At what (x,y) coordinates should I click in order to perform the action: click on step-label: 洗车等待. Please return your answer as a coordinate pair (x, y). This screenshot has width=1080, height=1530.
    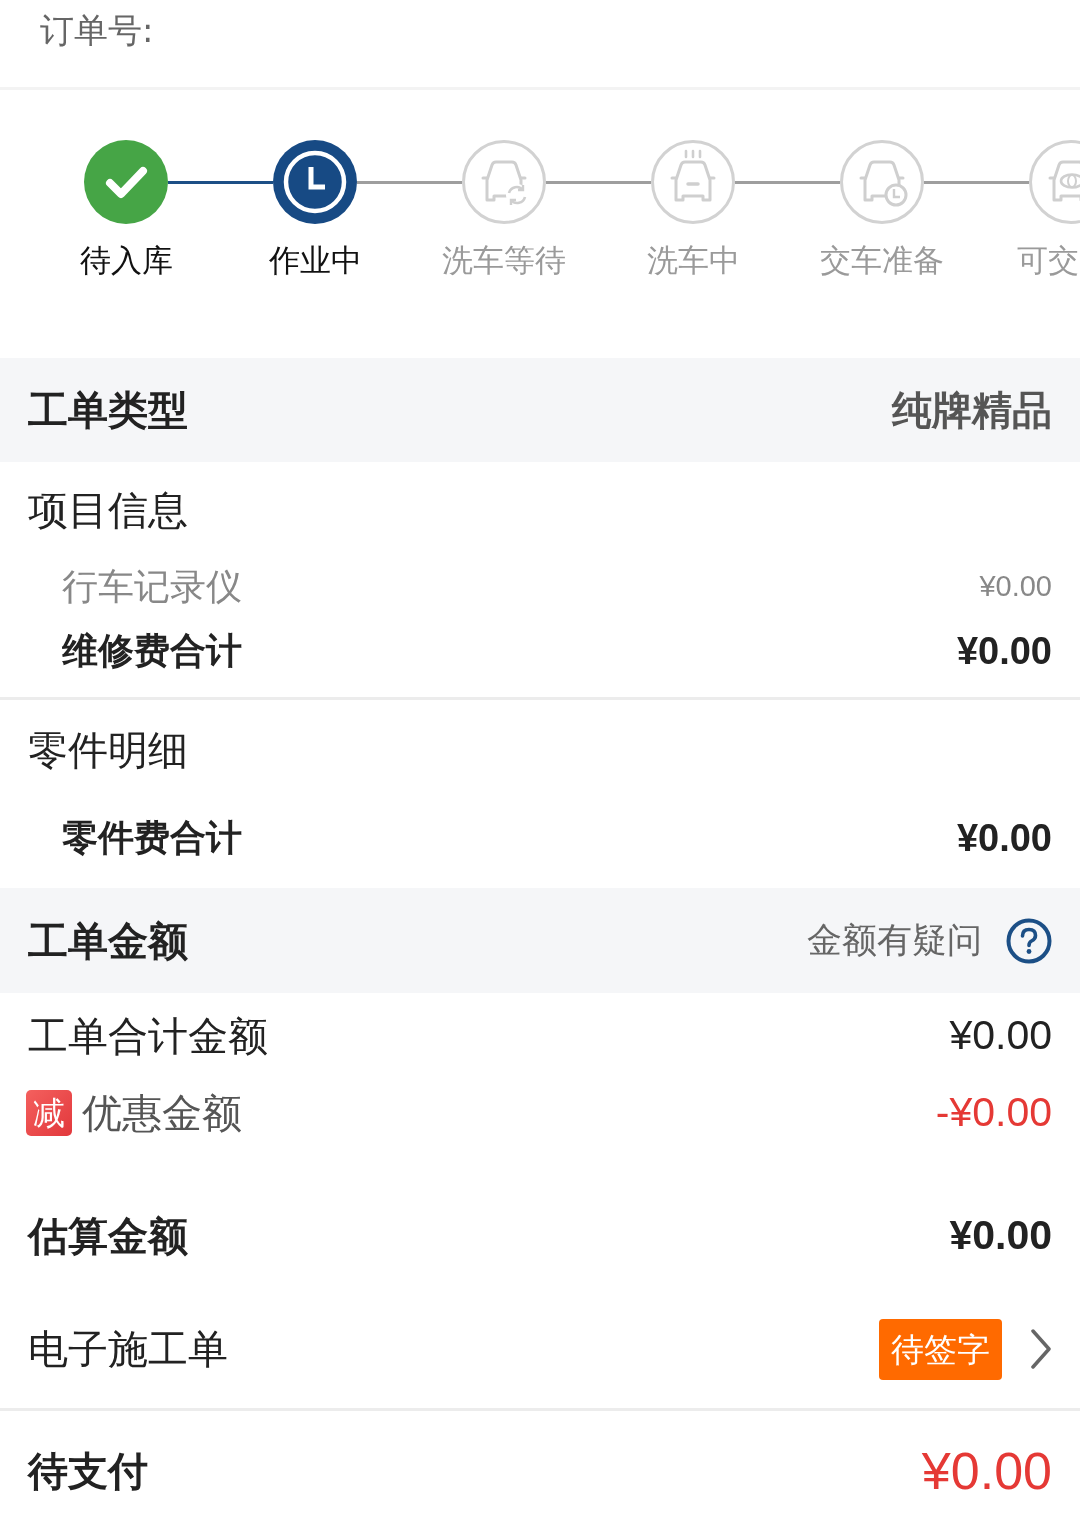
    Looking at the image, I should click on (504, 260).